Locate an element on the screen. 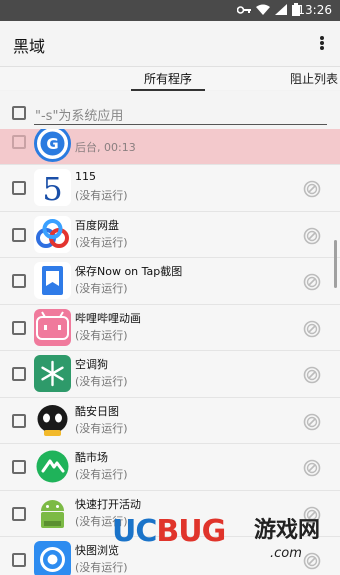  watermark-uc: UC is located at coordinates (134, 531).